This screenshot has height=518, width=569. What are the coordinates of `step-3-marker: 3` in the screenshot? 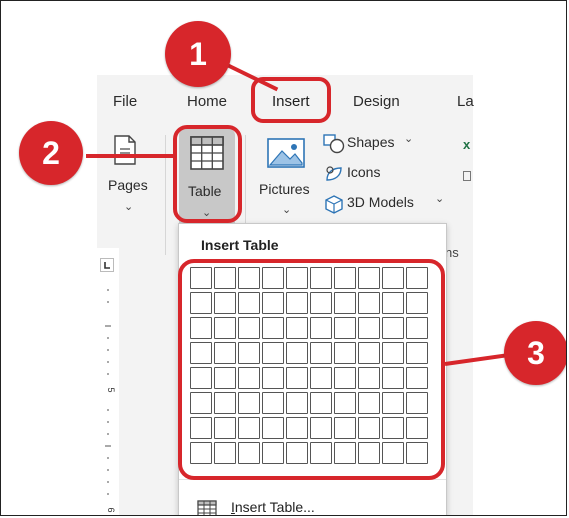 It's located at (535, 353).